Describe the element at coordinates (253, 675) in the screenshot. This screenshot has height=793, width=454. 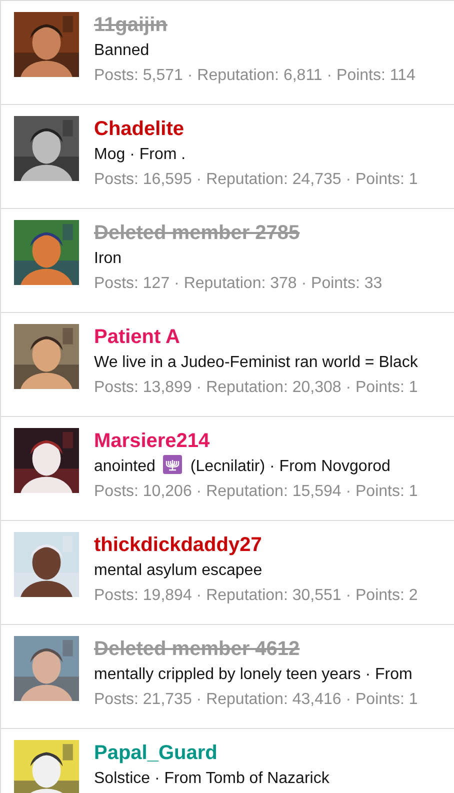
I see `member-title: mentally crippled by lonely teen years · From` at that location.